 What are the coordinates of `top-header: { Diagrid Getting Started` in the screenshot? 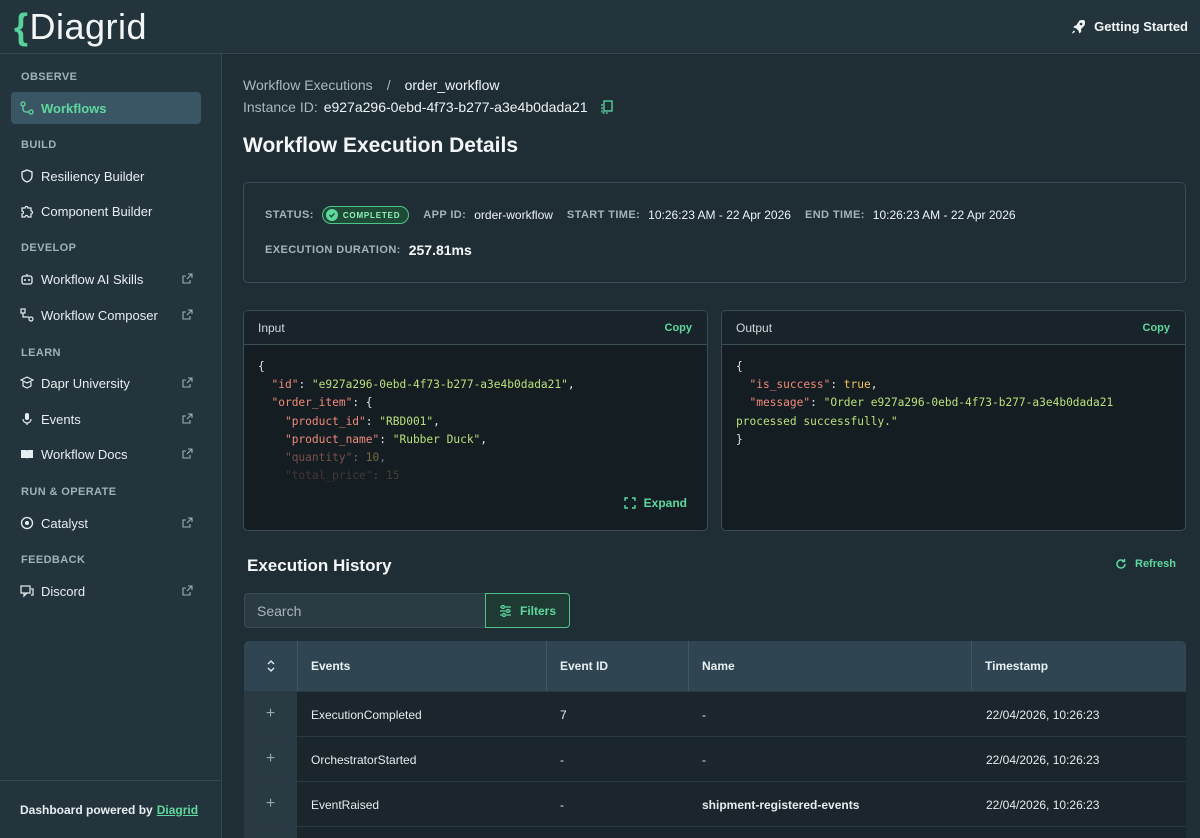 It's located at (600, 27).